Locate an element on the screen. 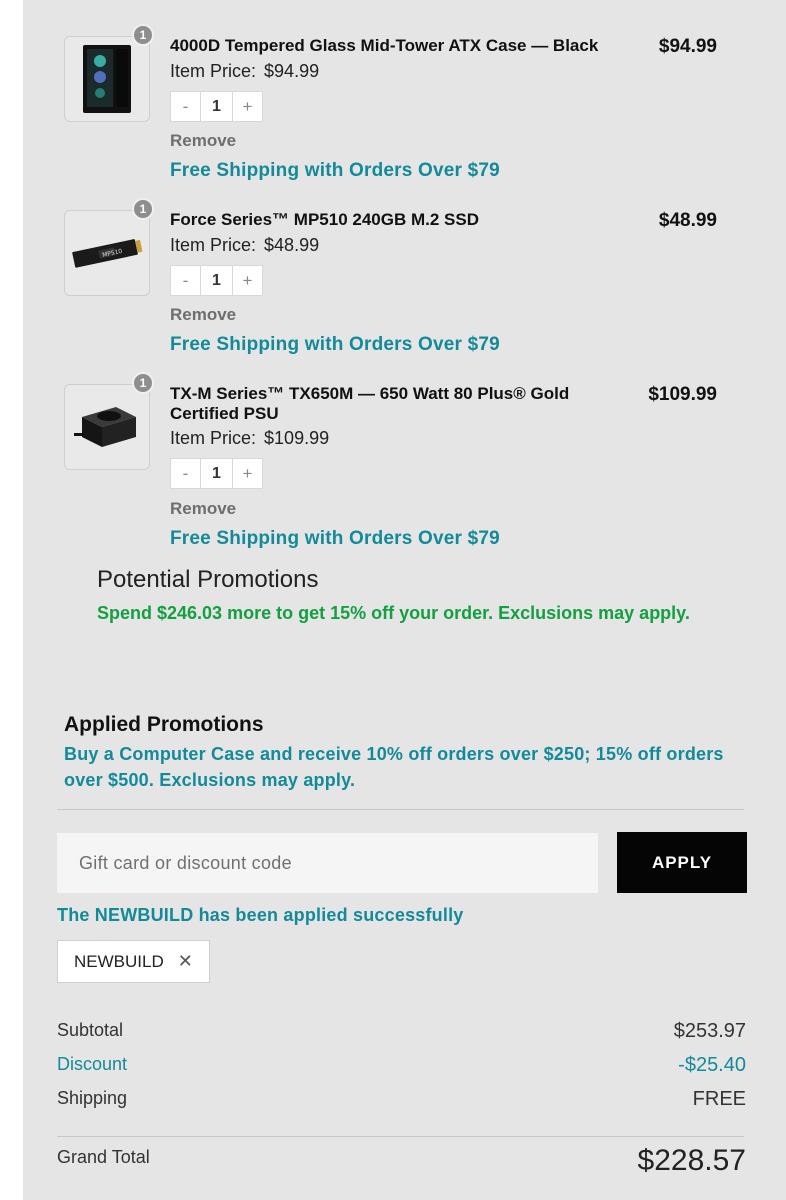 The height and width of the screenshot is (1200, 786). grand-total-value: $228.57 is located at coordinates (691, 1160).